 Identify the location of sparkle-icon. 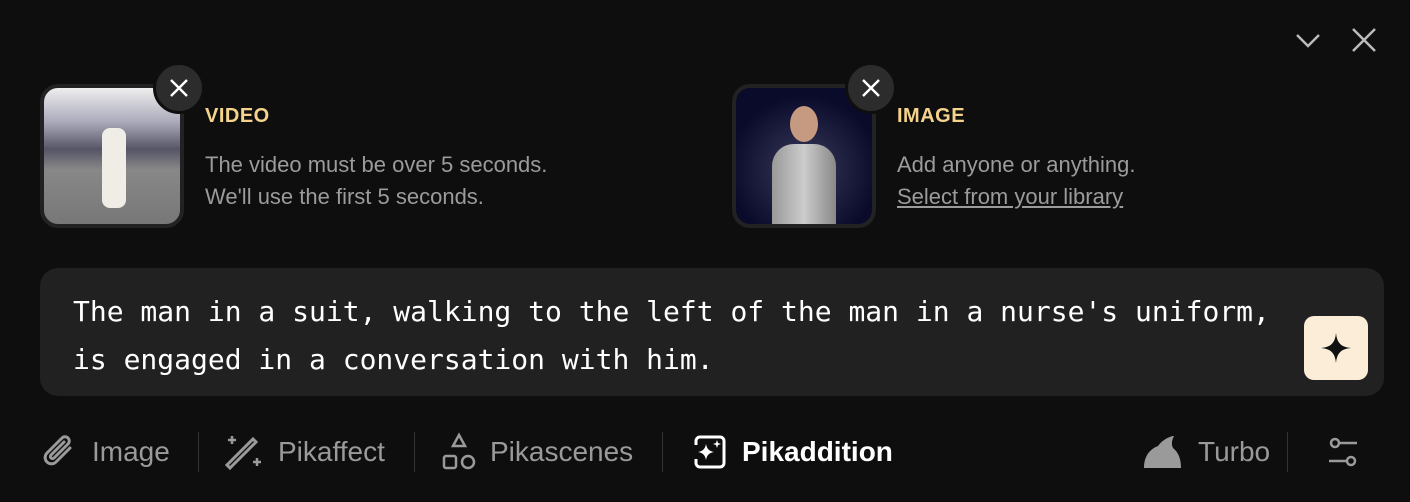
(1336, 348).